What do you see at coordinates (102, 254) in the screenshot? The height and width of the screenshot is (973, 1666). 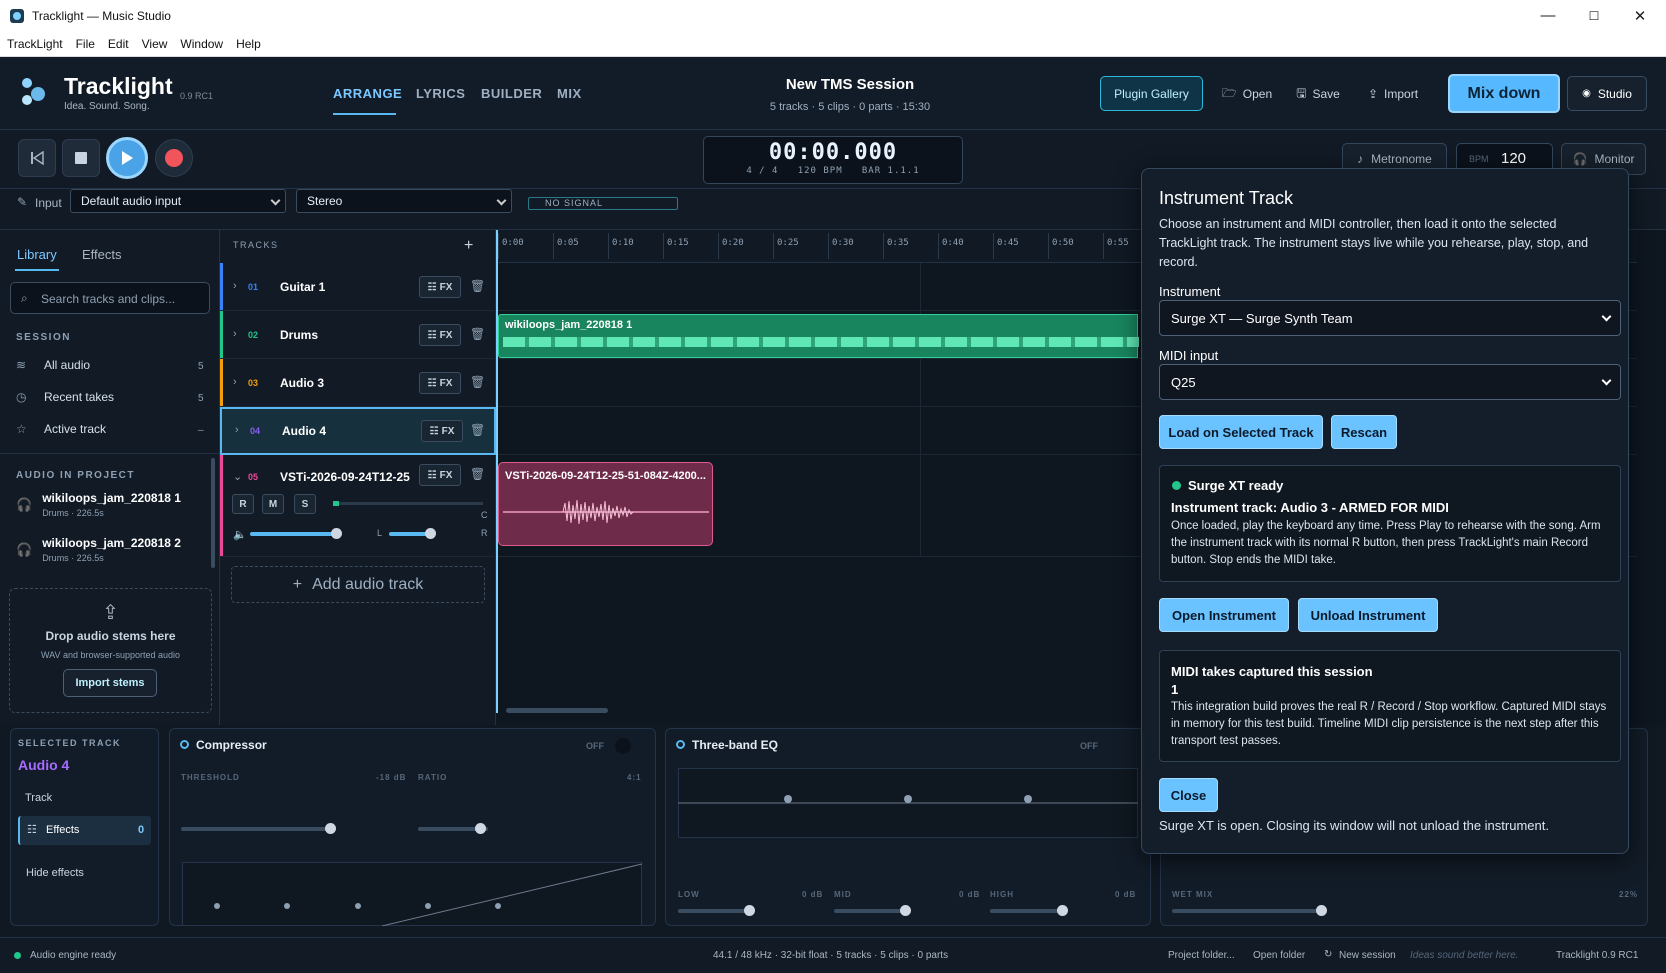 I see `sidebar-tab-effects: Effects` at bounding box center [102, 254].